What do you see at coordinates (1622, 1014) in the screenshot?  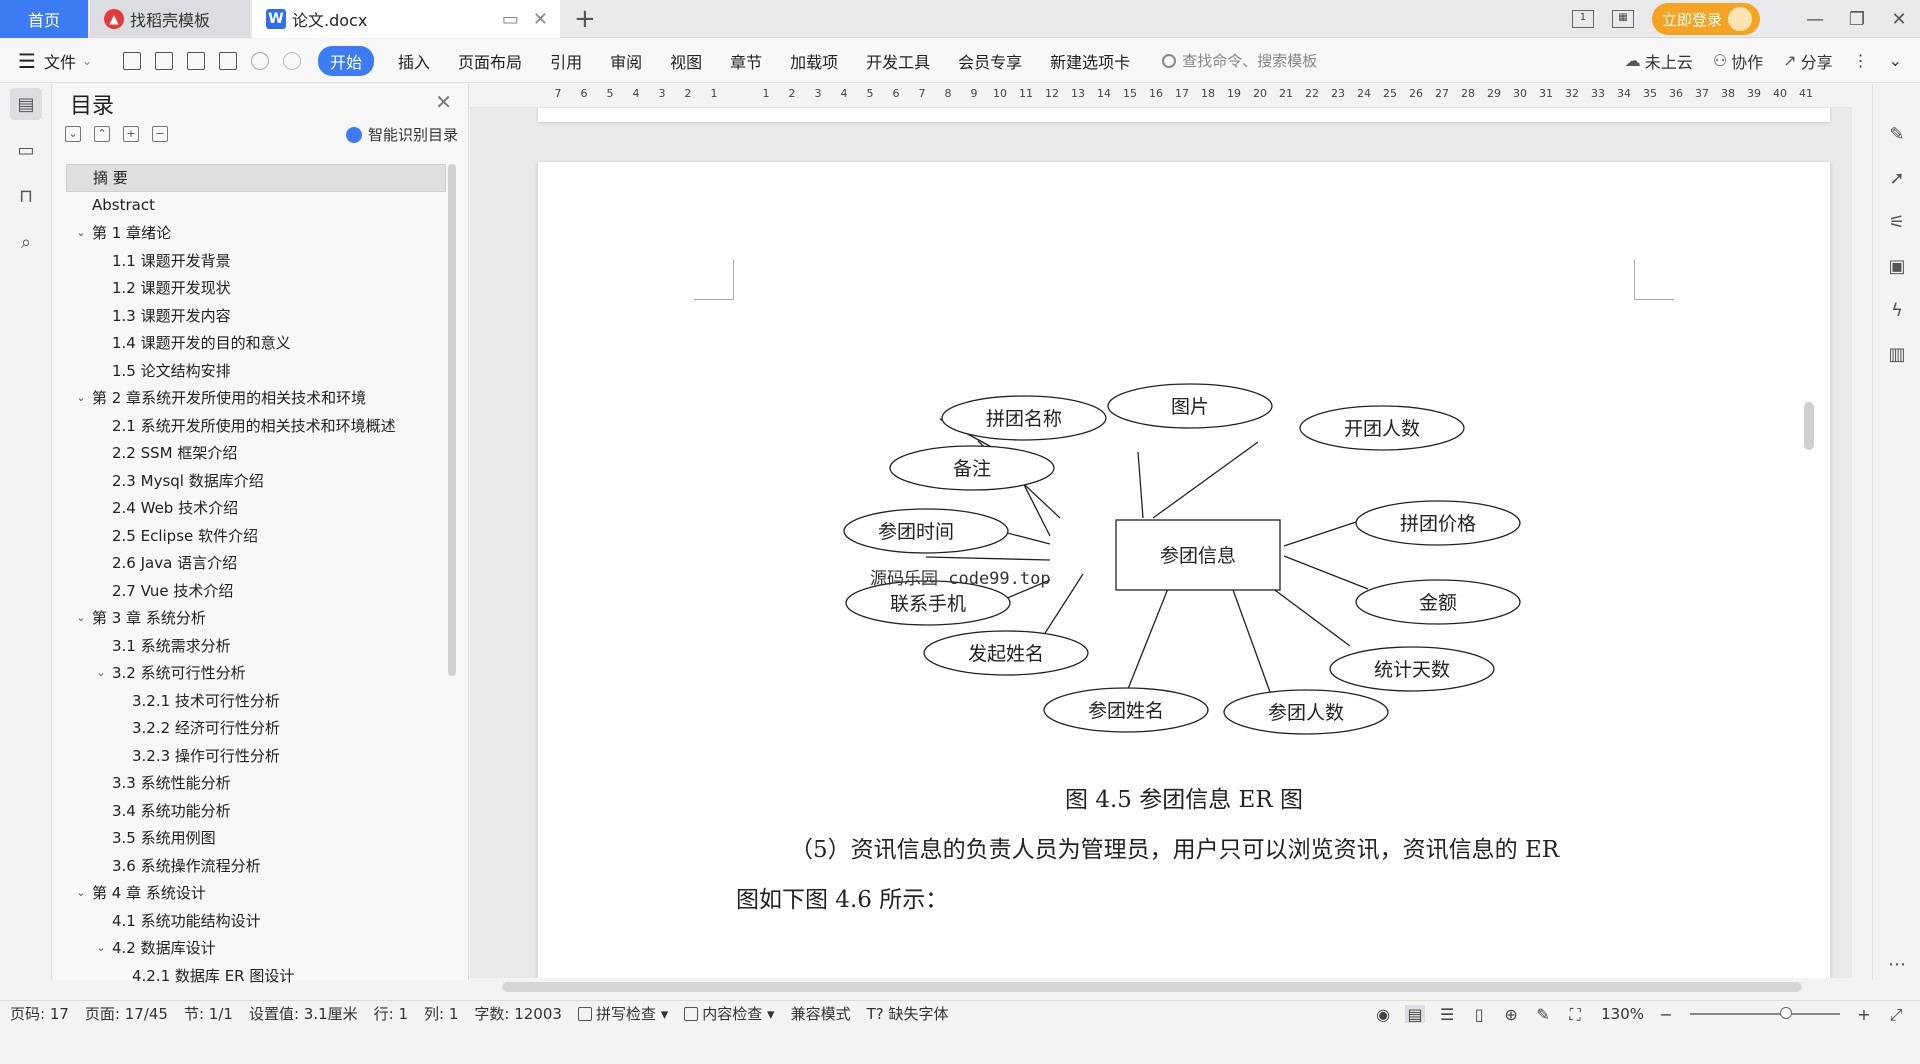 I see `zoom-level: 130%` at bounding box center [1622, 1014].